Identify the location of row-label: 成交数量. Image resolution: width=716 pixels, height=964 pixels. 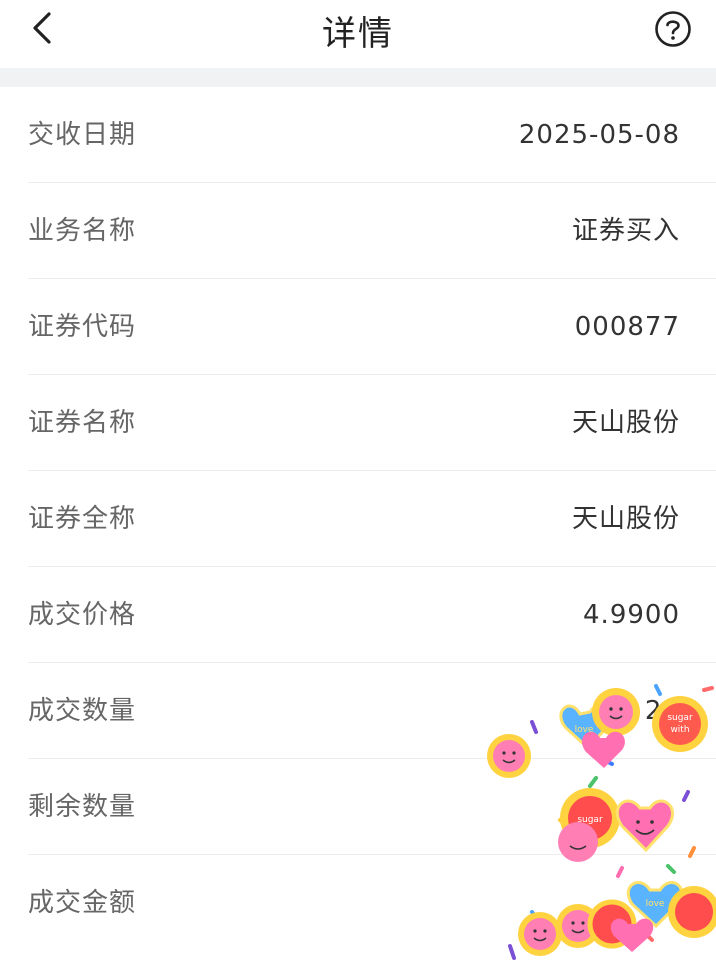
(82, 711).